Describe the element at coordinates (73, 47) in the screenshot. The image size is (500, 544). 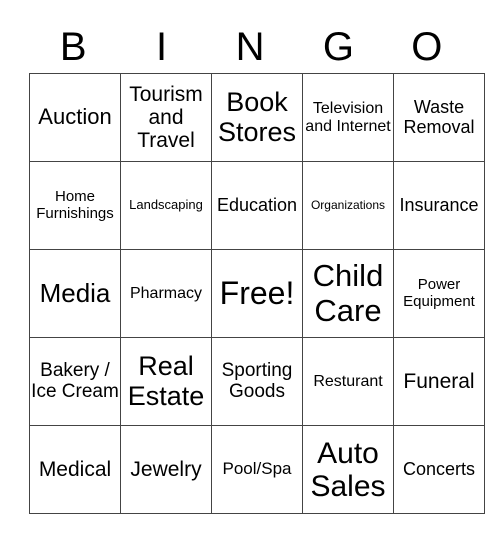
I see `header-letter-b: B` at that location.